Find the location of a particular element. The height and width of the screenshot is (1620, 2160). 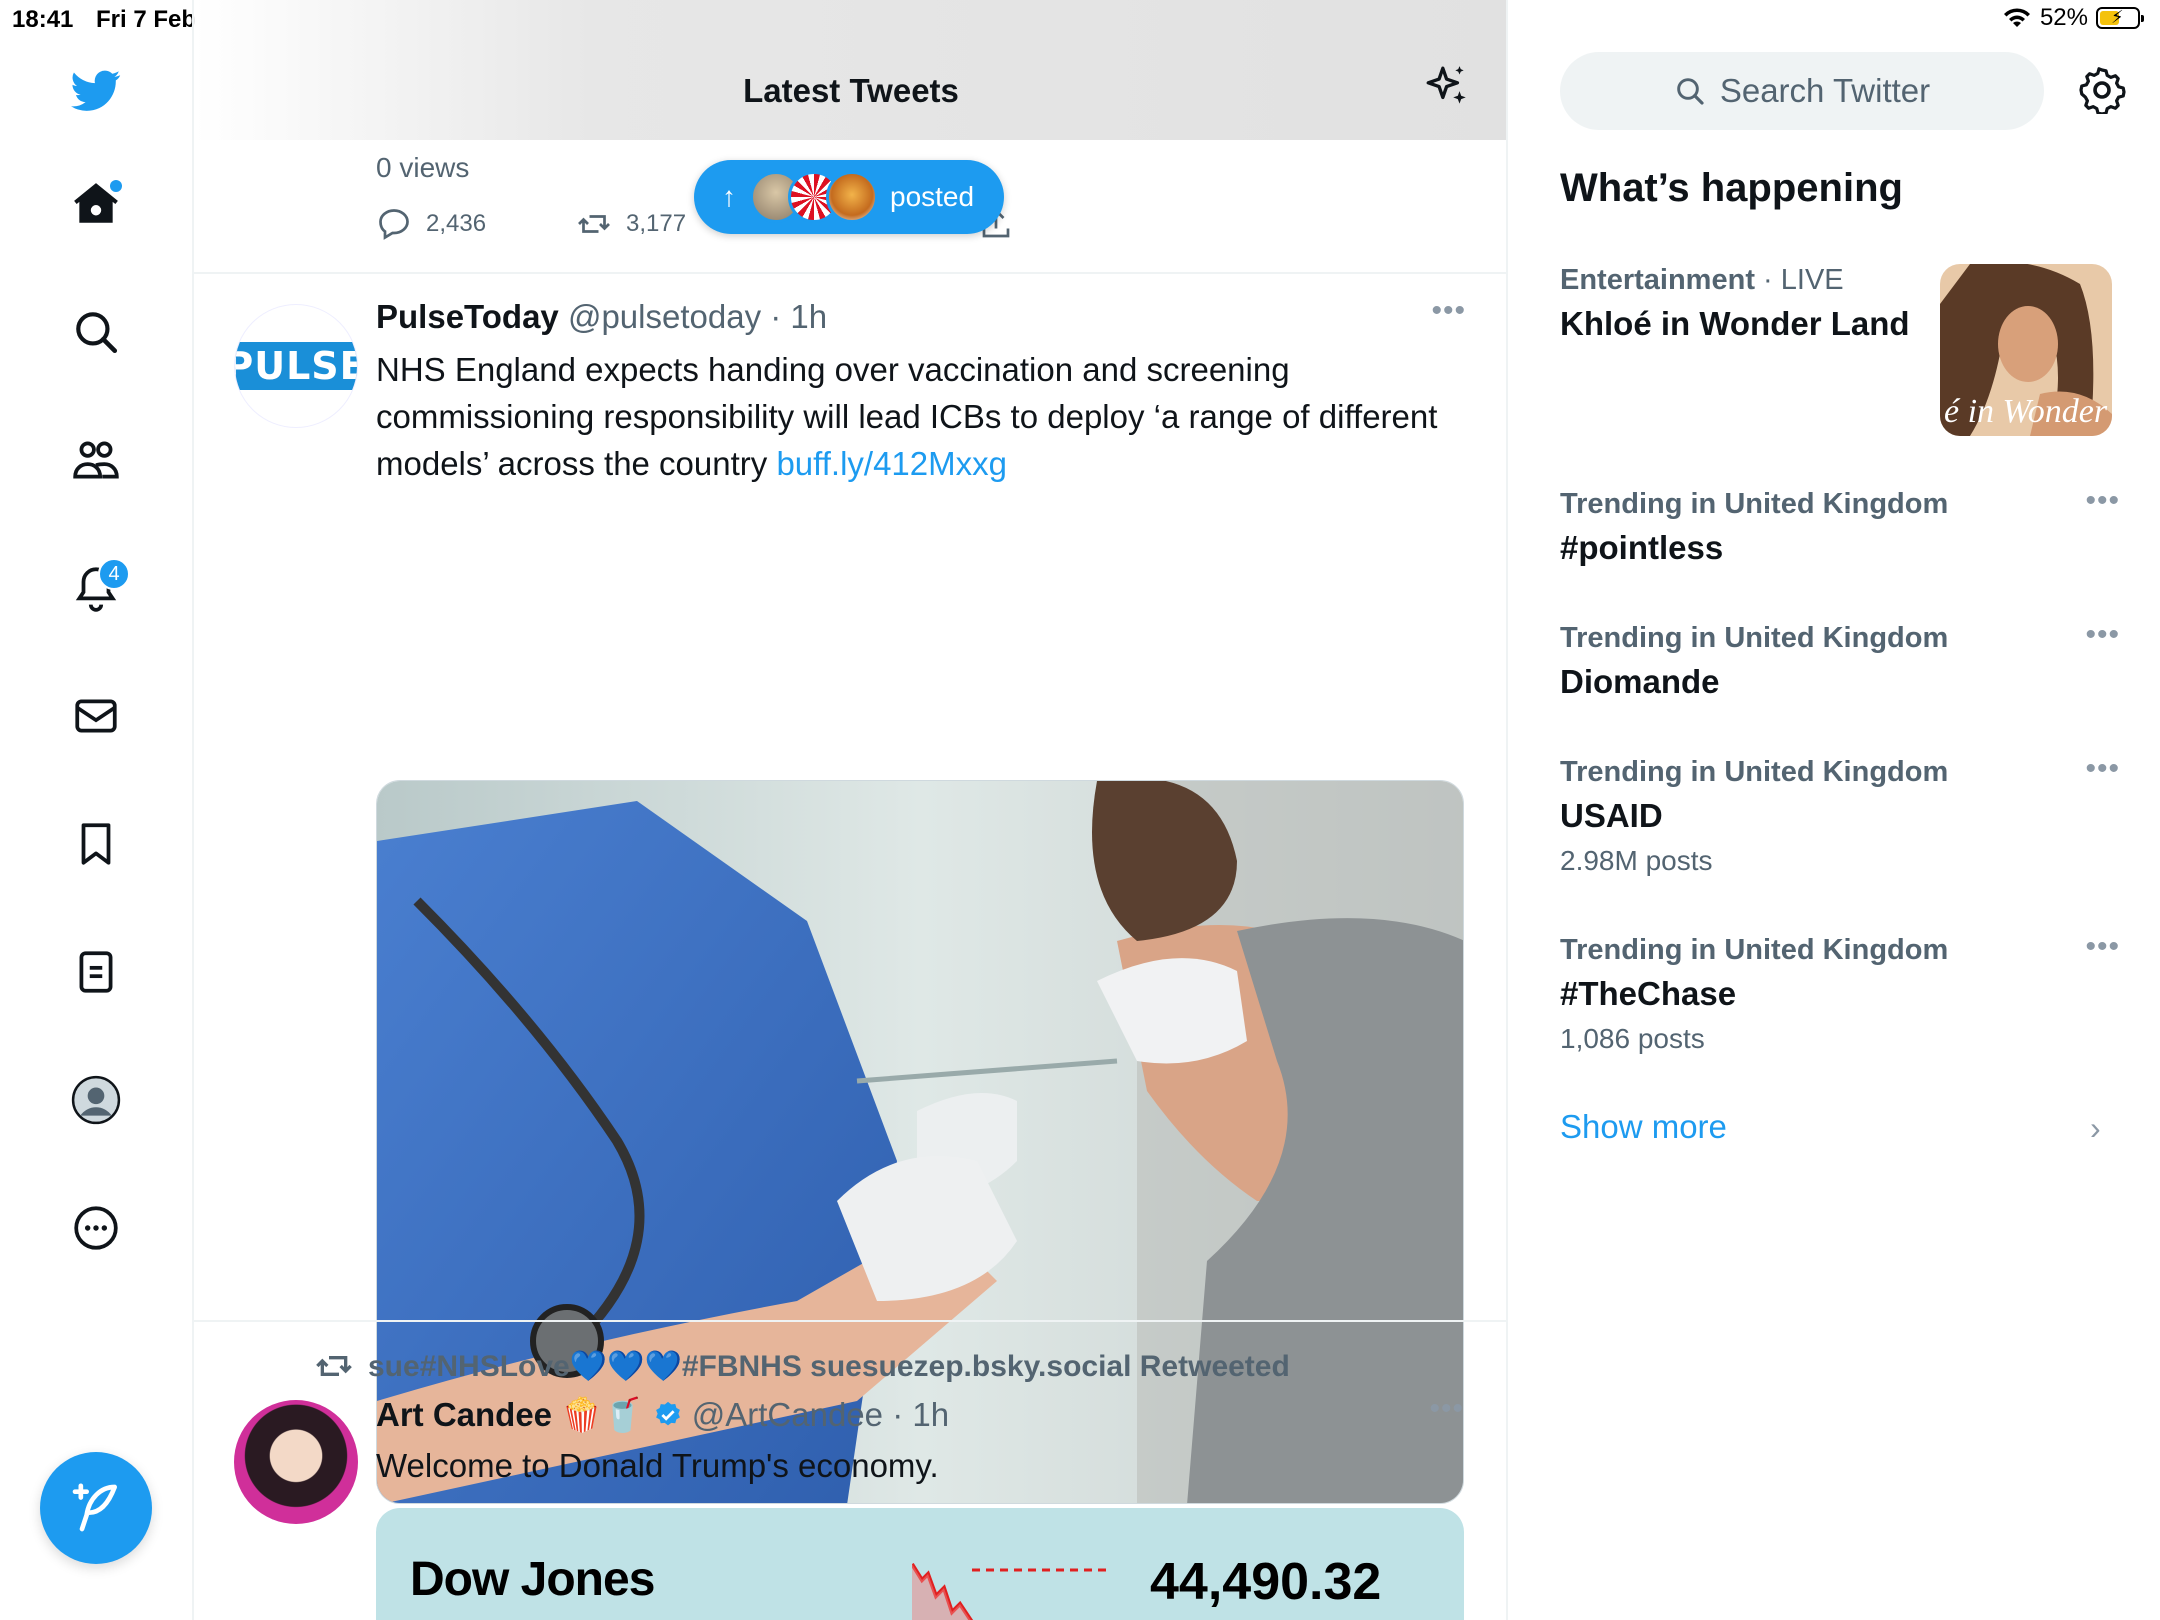

khloe-thumbnail-image: é in Wonder L is located at coordinates (2026, 350).